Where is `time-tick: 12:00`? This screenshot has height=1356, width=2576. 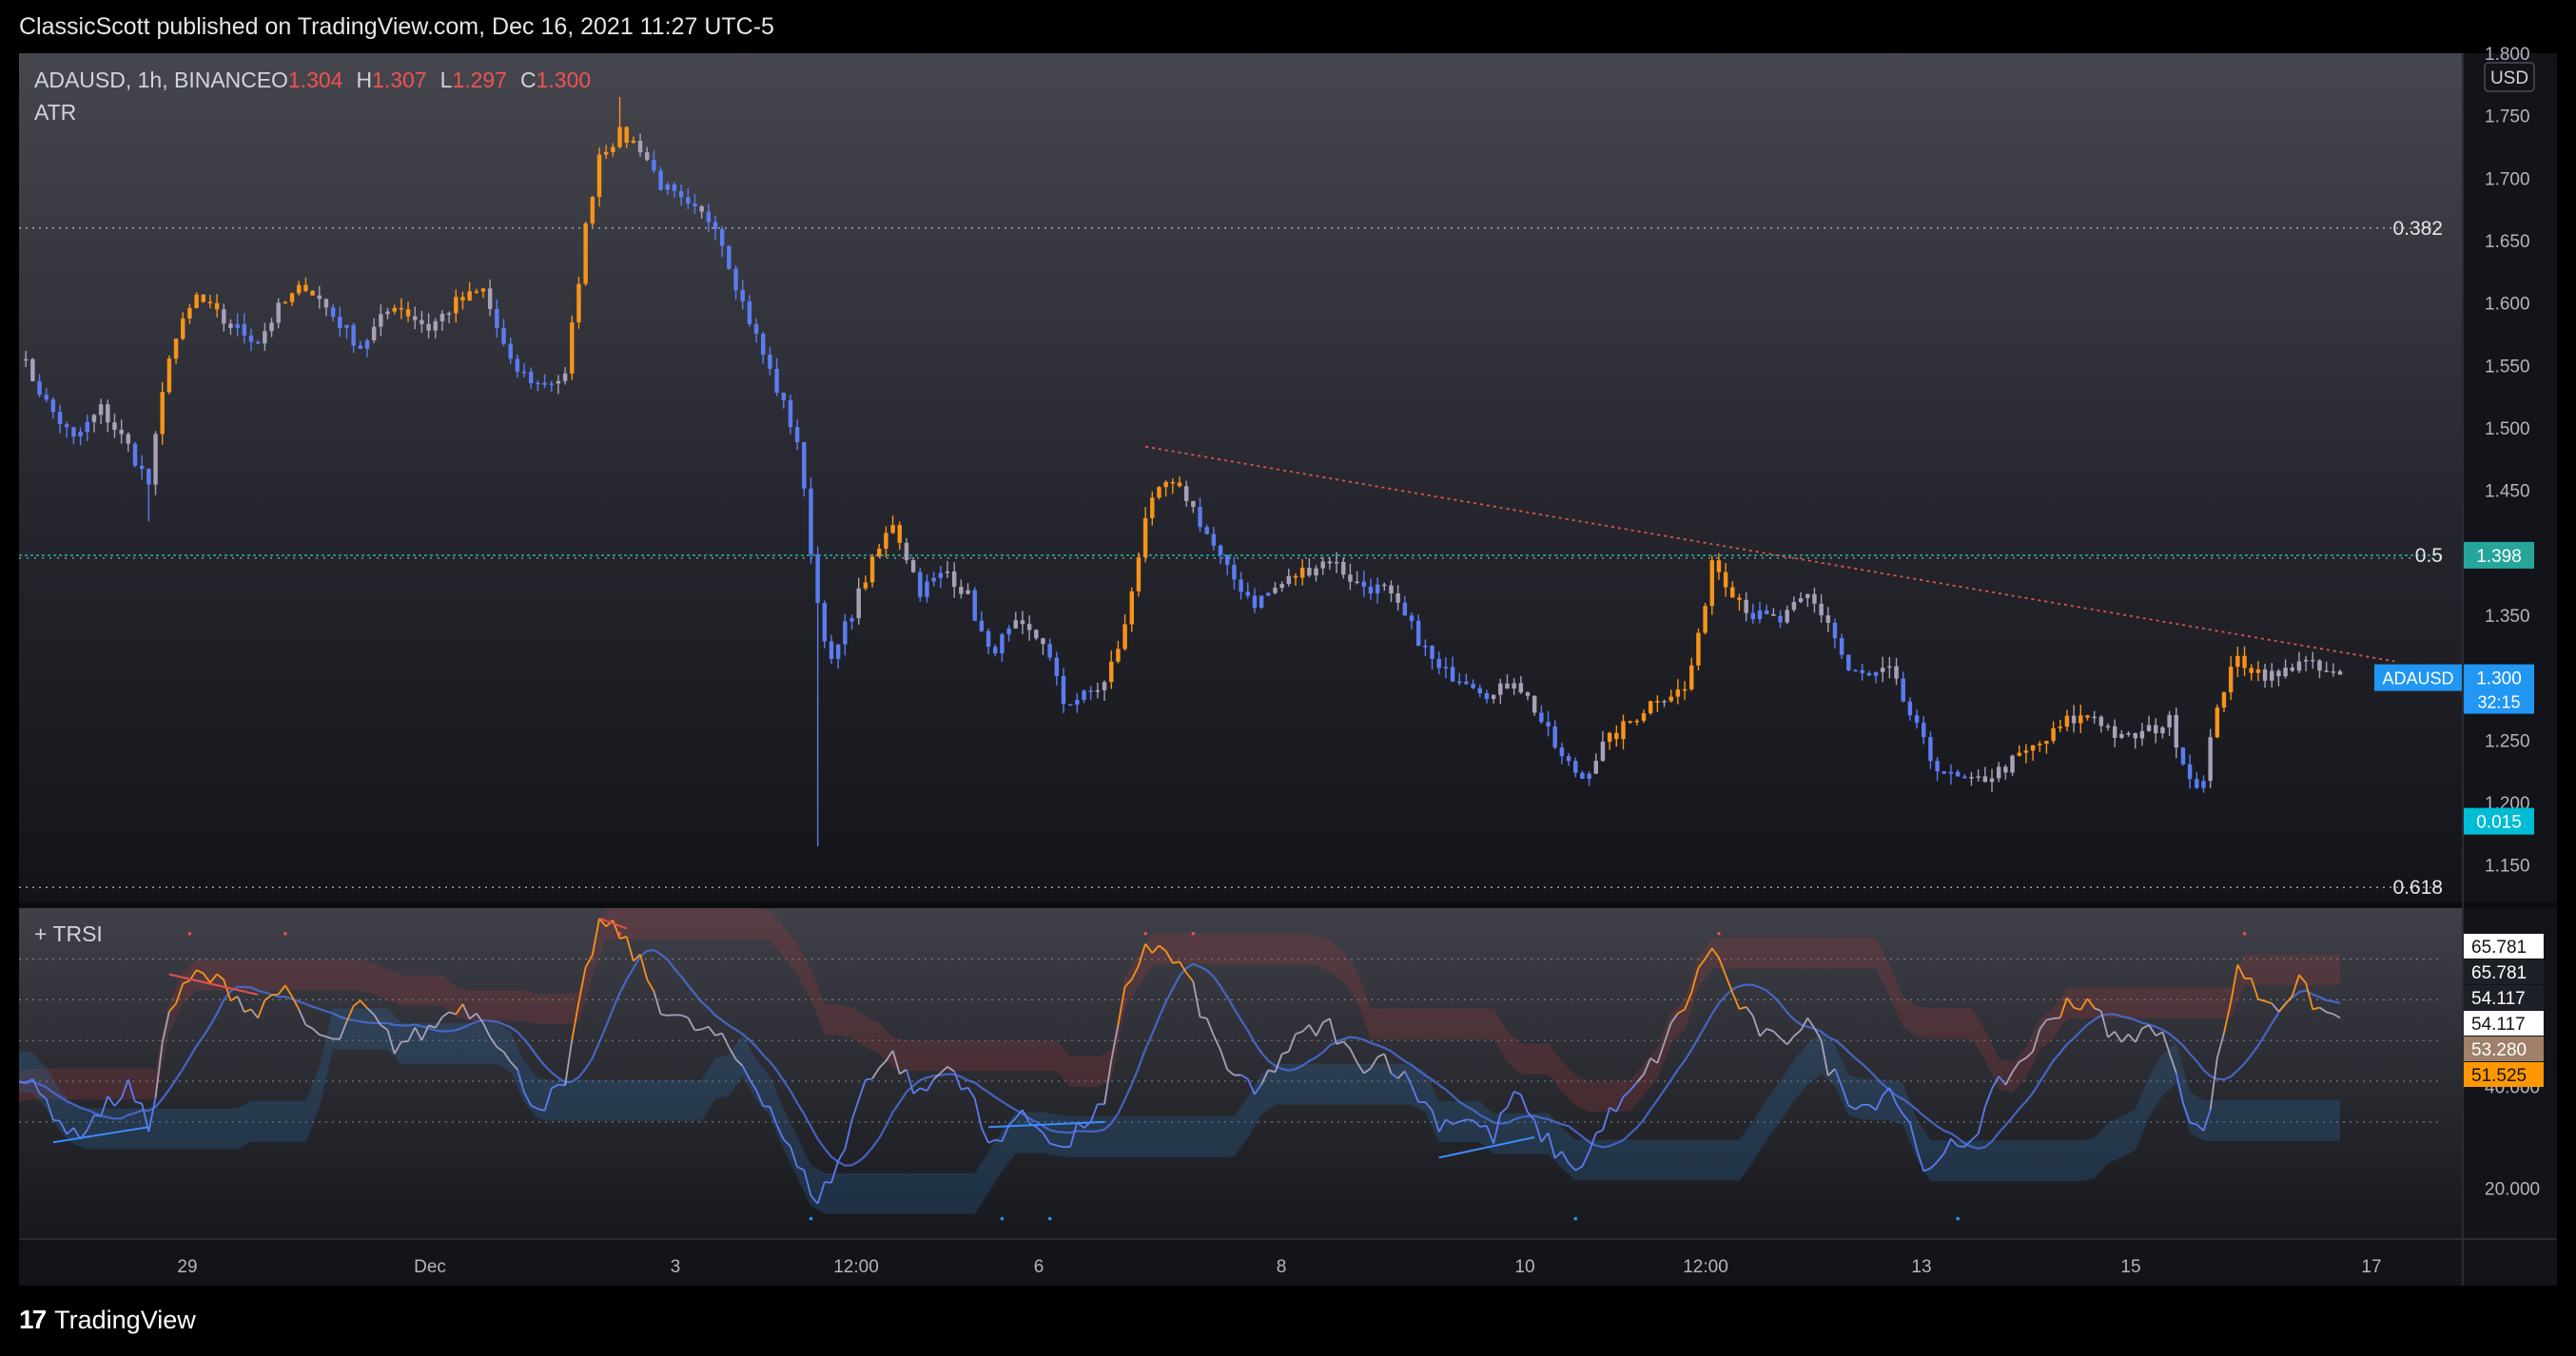 time-tick: 12:00 is located at coordinates (856, 1267).